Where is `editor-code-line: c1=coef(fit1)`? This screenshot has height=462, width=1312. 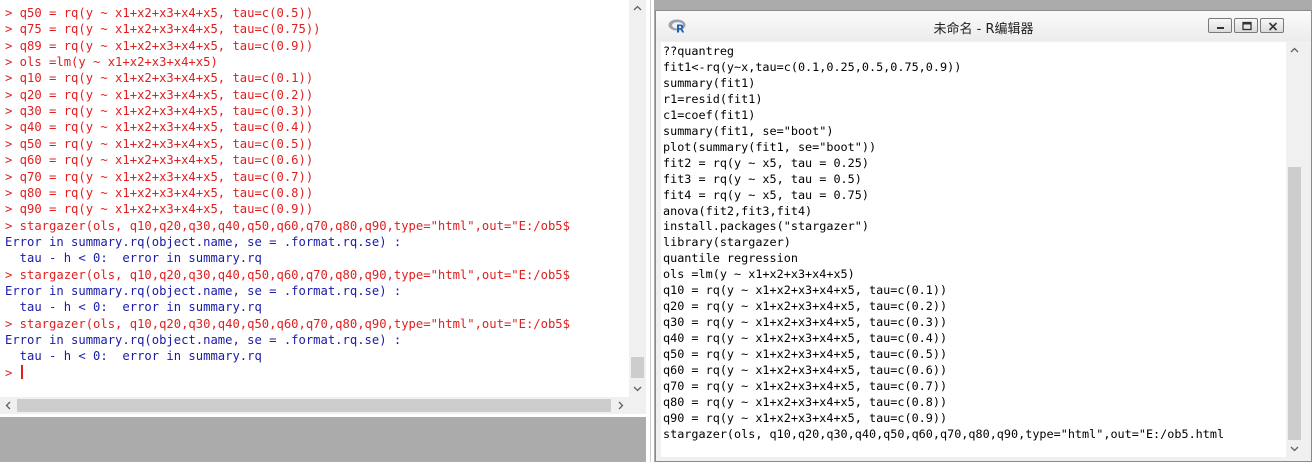
editor-code-line: c1=coef(fit1) is located at coordinates (709, 114).